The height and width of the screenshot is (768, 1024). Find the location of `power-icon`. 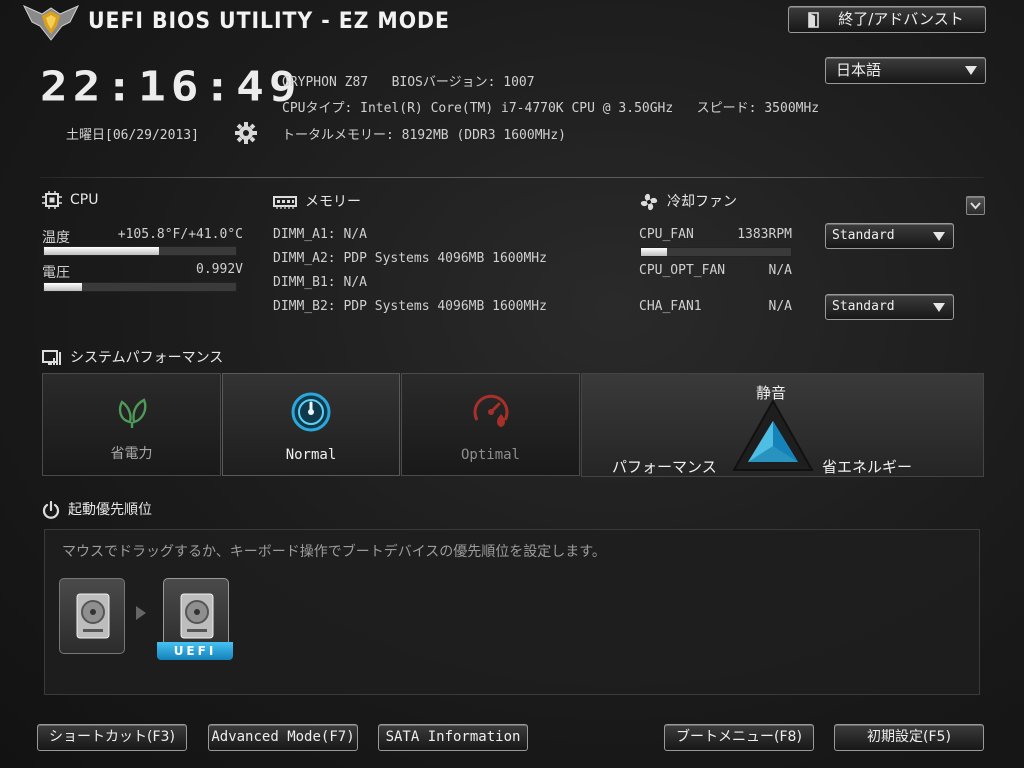

power-icon is located at coordinates (51, 509).